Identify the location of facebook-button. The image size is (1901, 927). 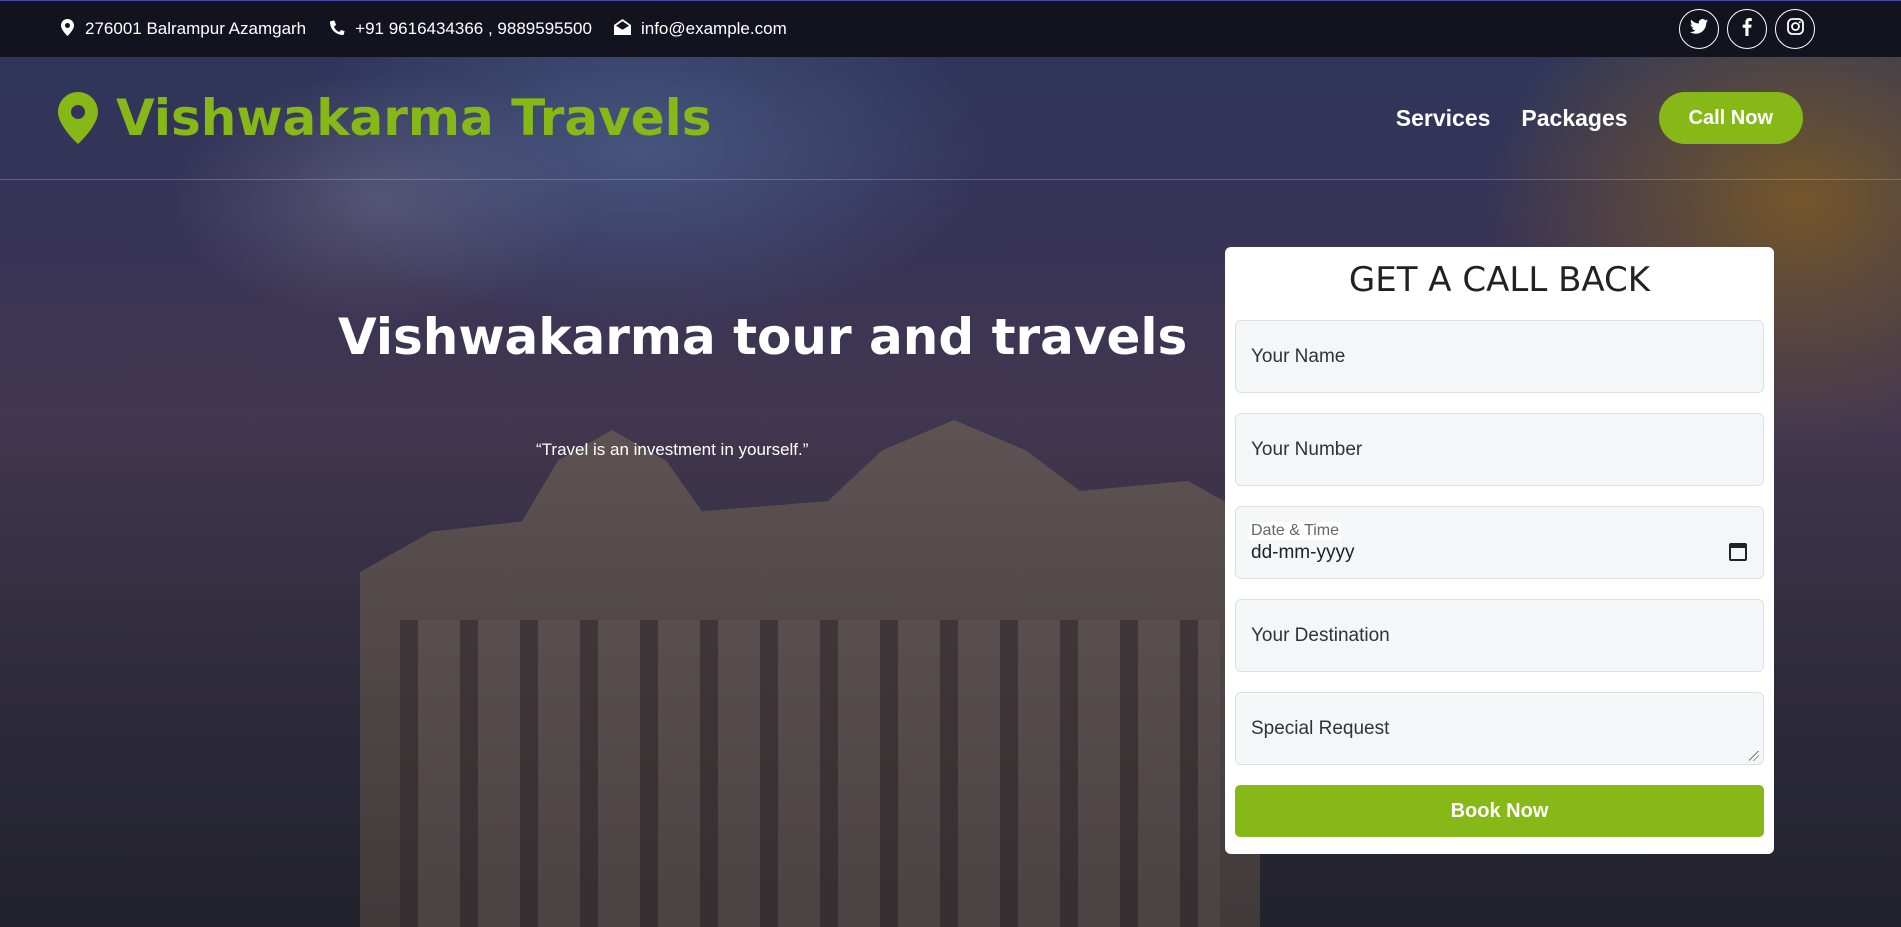
(1747, 29).